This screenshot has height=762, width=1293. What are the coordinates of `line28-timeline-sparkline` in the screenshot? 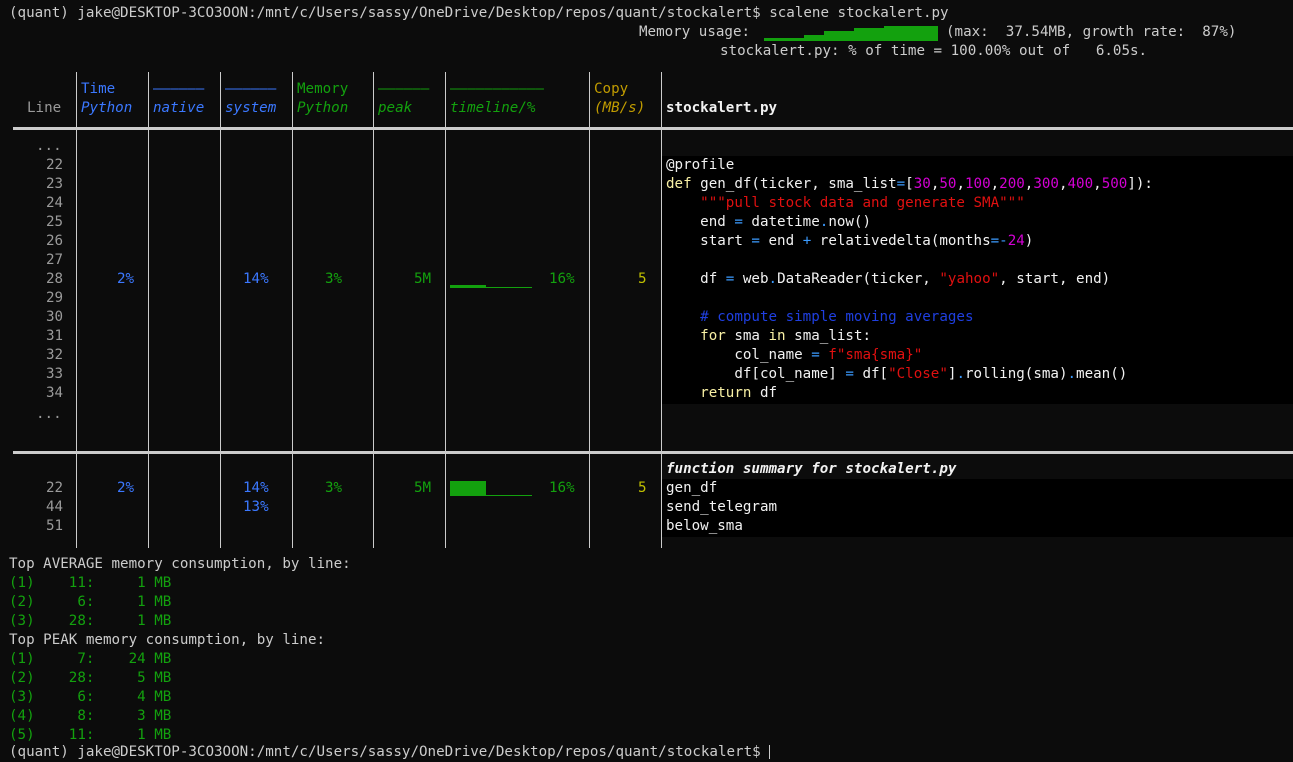 It's located at (491, 286).